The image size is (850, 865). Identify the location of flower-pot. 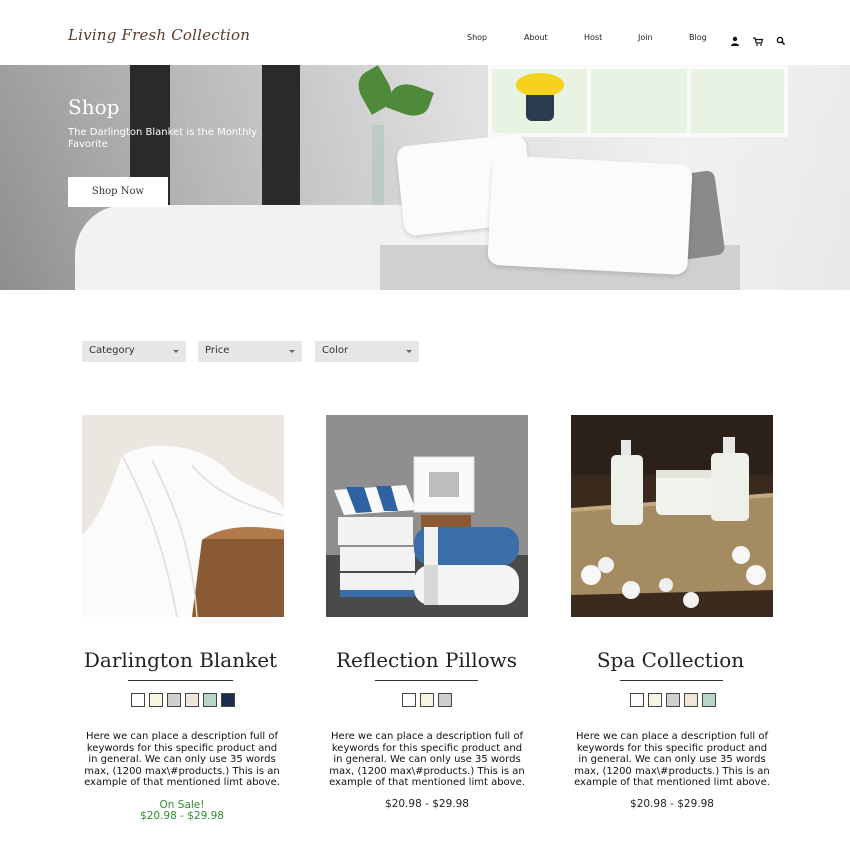
(540, 108).